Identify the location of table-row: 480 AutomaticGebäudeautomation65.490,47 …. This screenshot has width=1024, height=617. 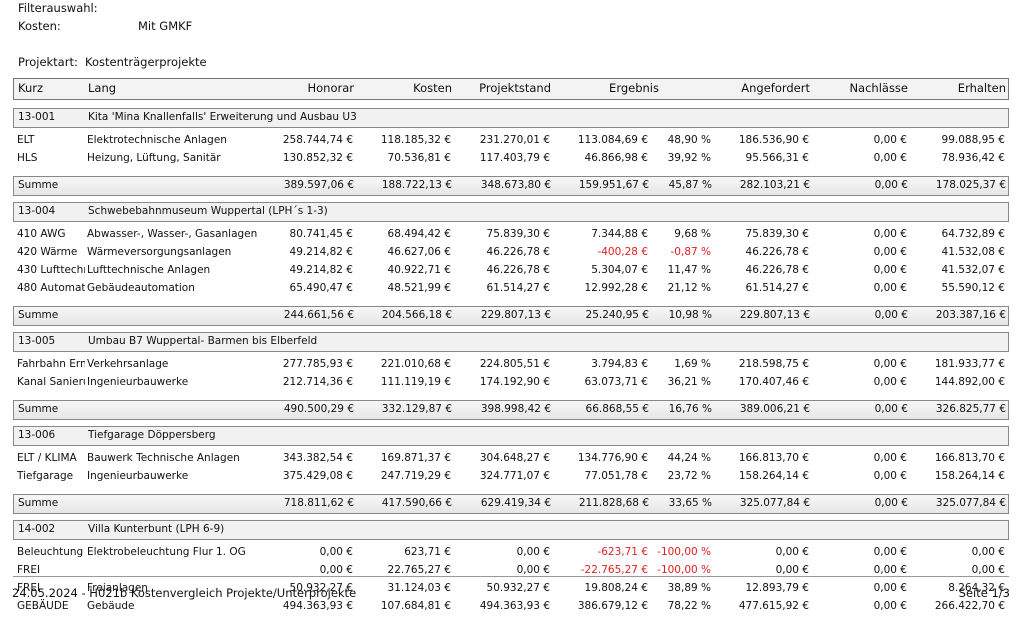
(511, 288).